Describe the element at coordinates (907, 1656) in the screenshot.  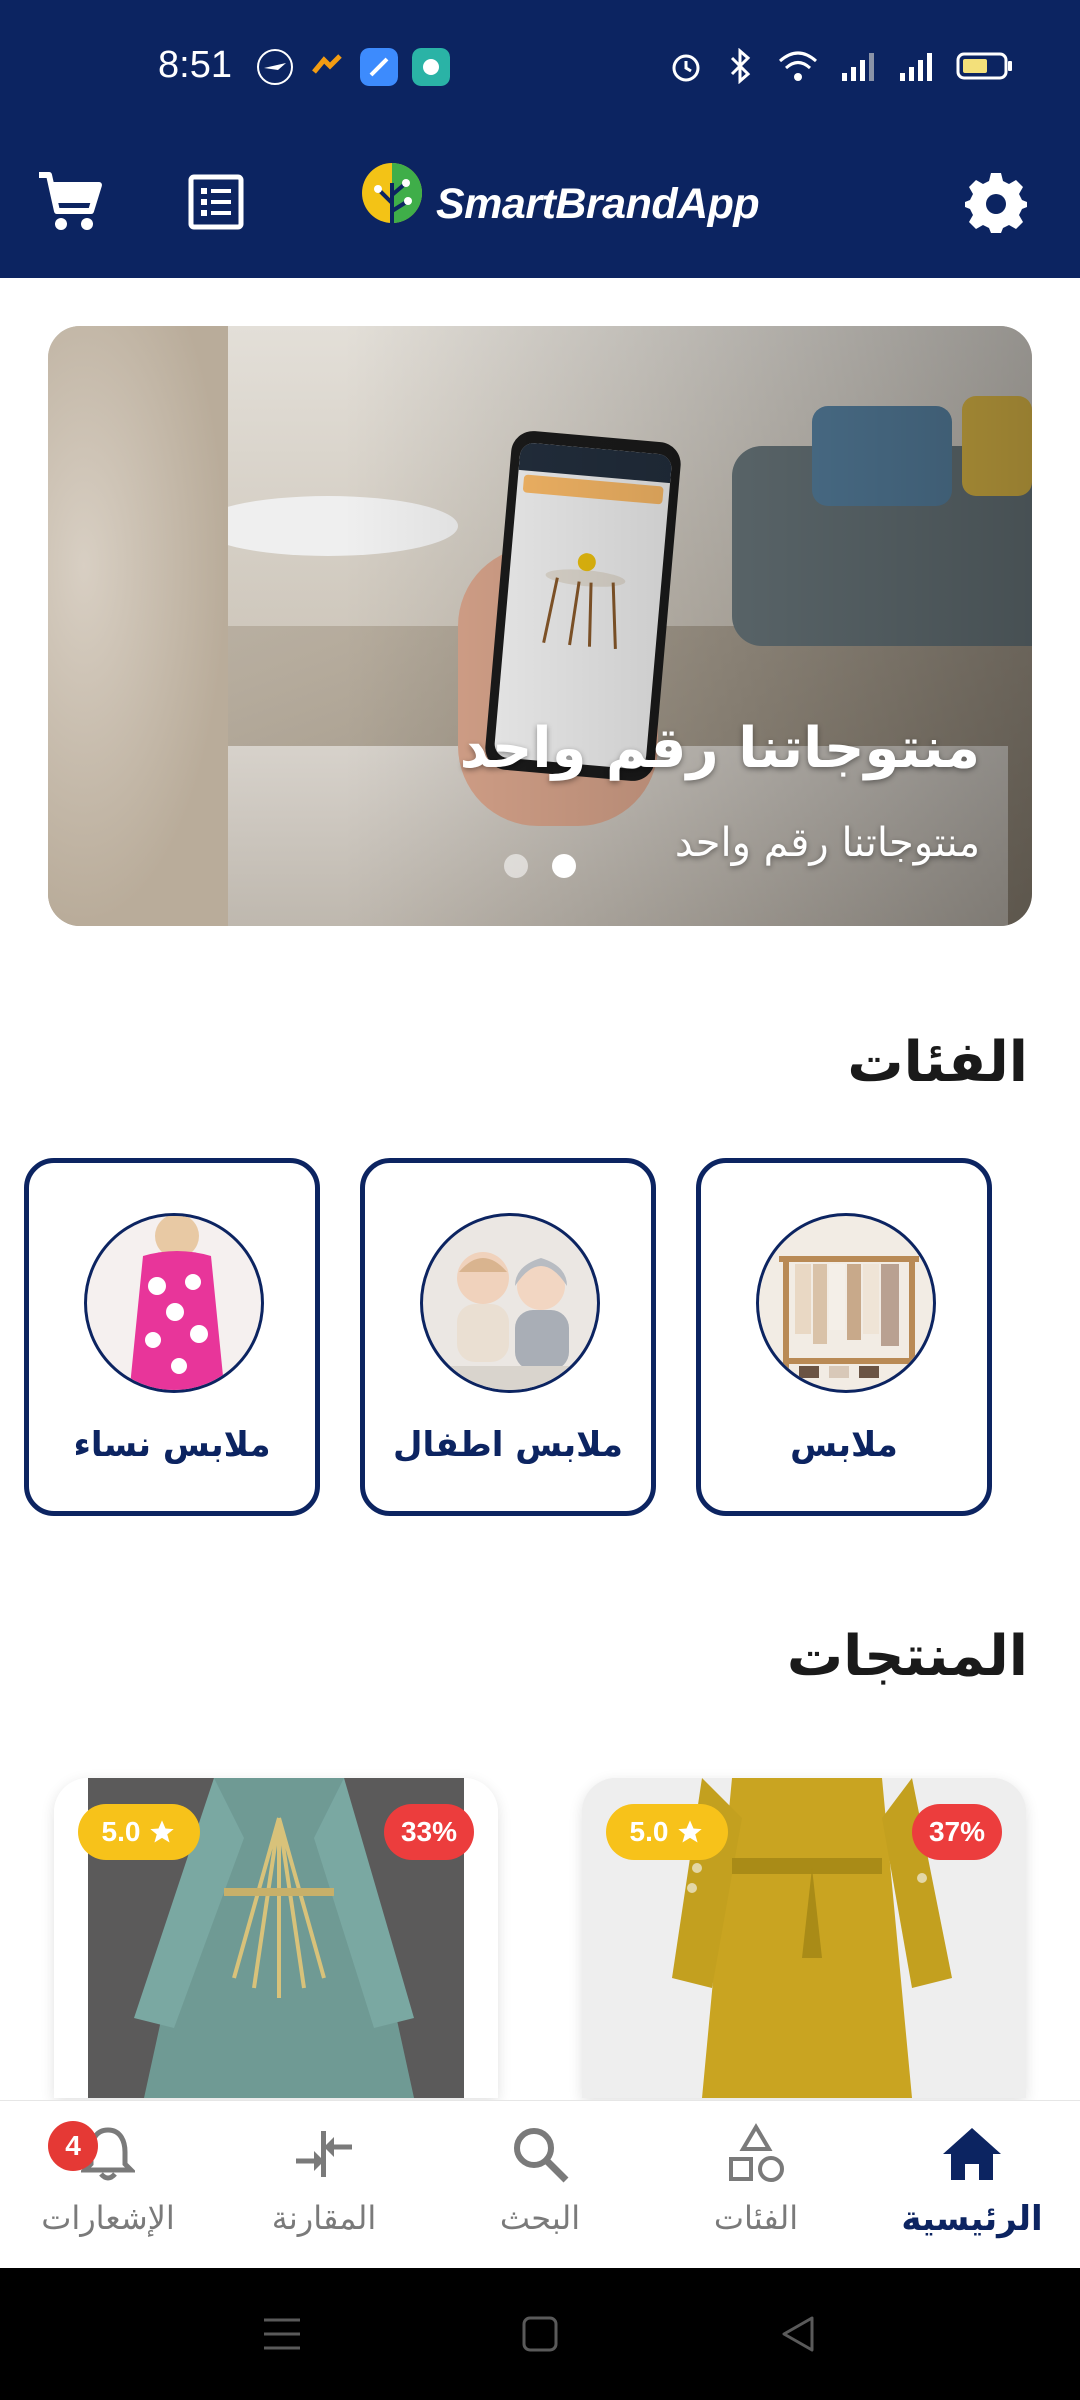
I see `products-title: المنتجات` at that location.